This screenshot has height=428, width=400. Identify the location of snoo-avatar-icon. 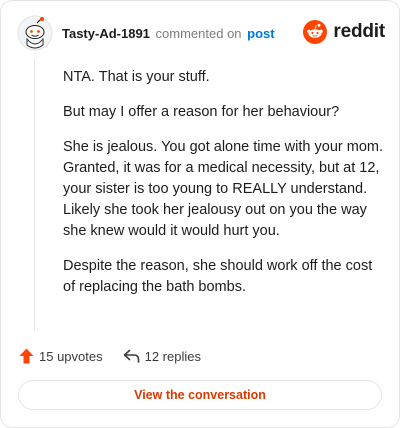
(35, 33).